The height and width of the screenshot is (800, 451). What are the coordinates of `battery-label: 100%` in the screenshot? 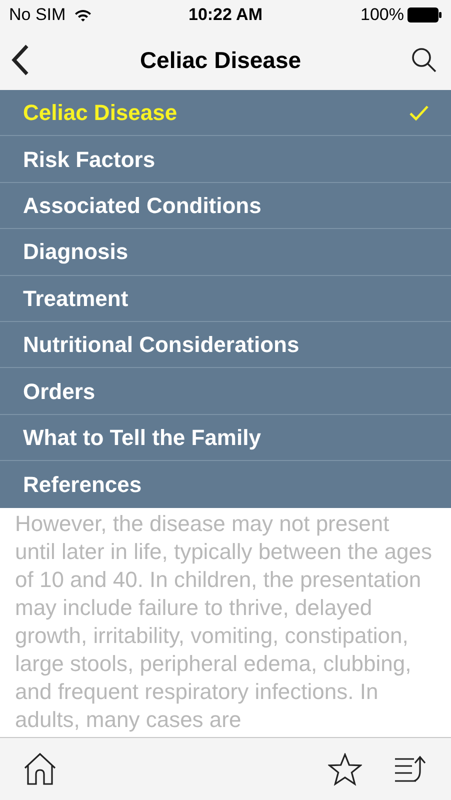 It's located at (382, 15).